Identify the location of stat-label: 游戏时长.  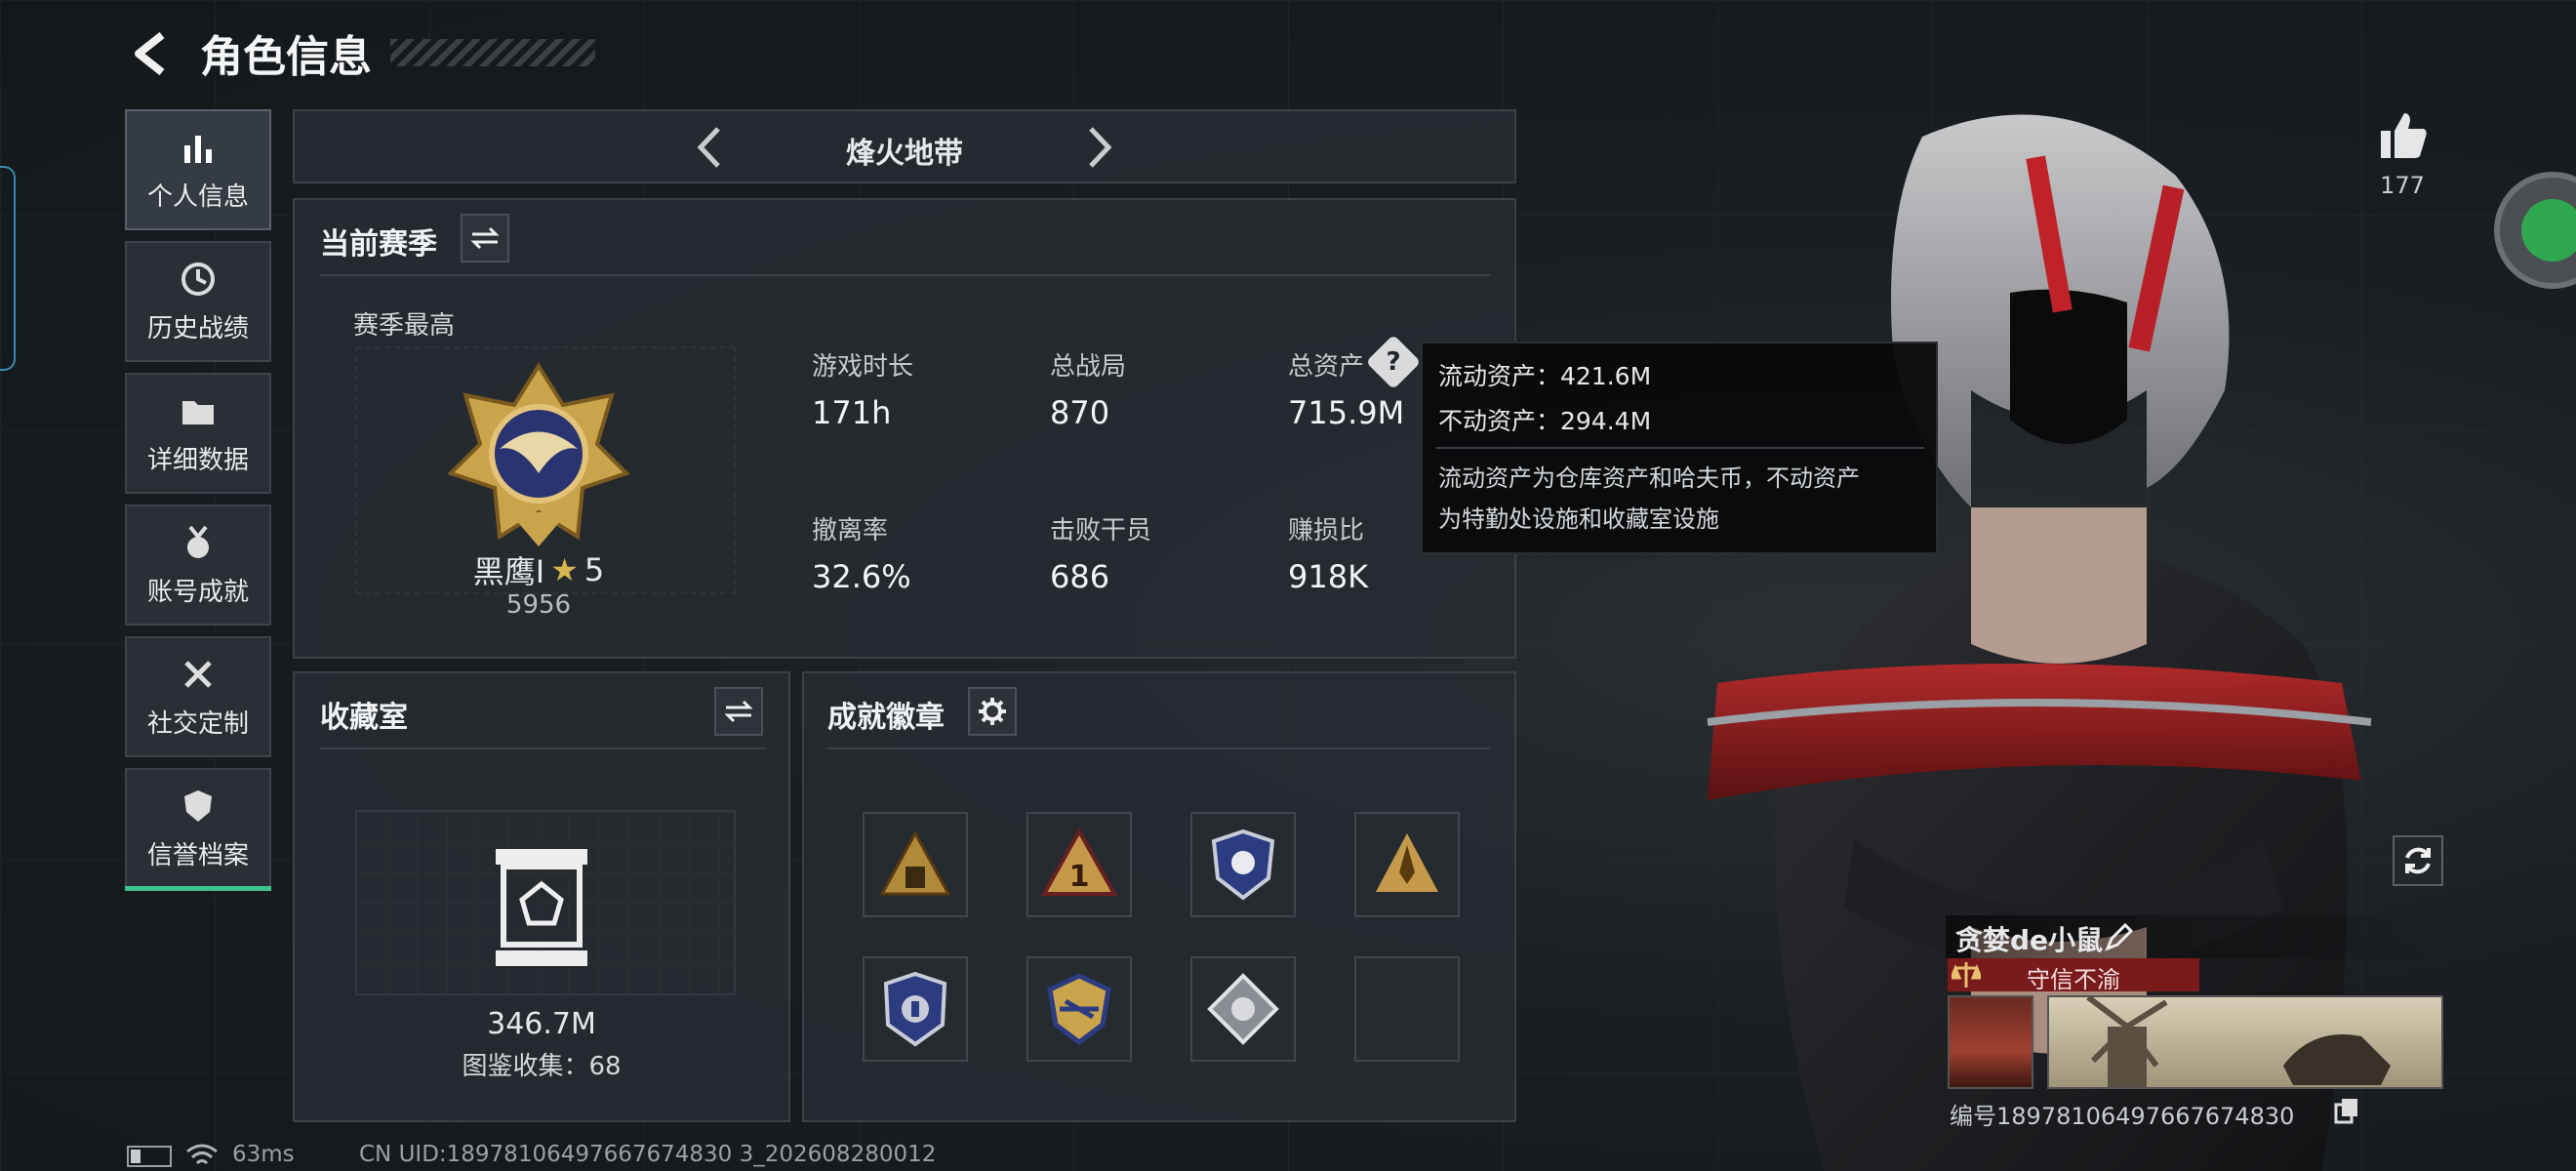
(863, 367).